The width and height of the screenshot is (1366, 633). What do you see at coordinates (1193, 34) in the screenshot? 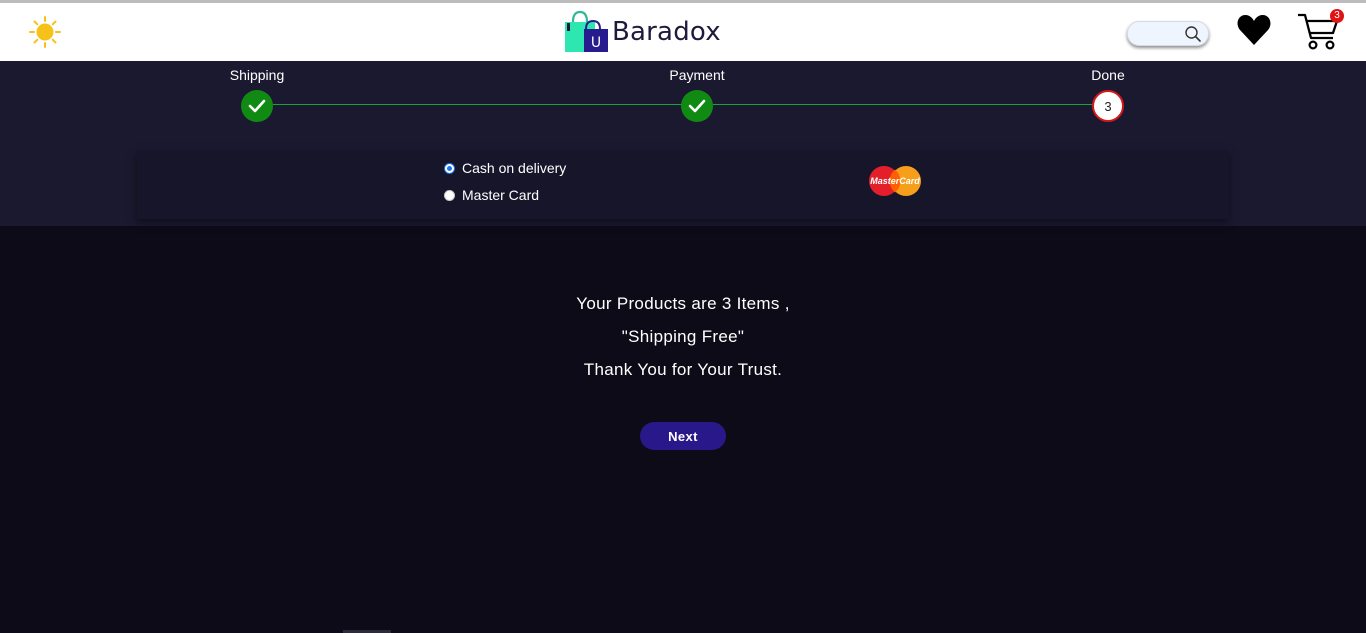
I see `search-icon` at bounding box center [1193, 34].